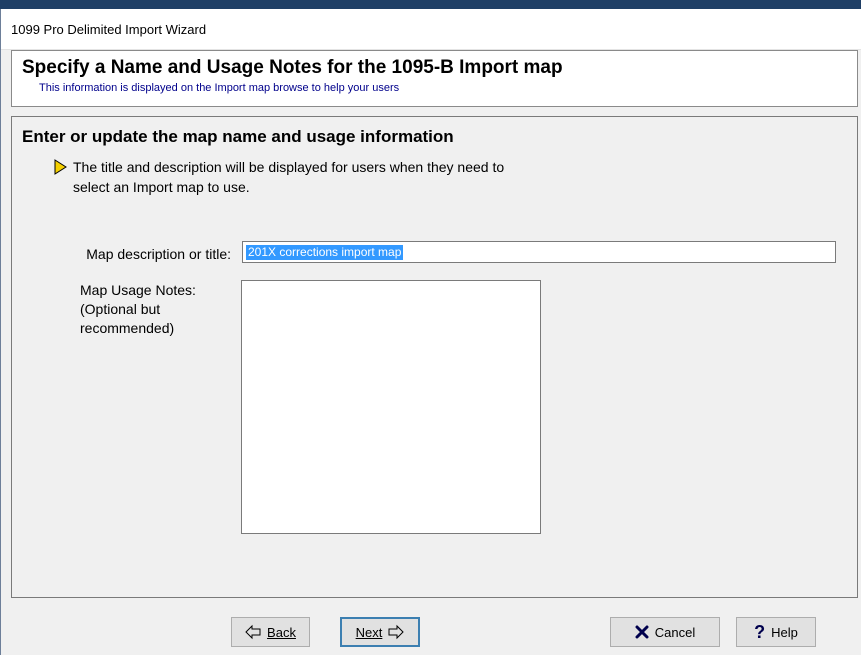  Describe the element at coordinates (60, 167) in the screenshot. I see `triangle-right-icon` at that location.